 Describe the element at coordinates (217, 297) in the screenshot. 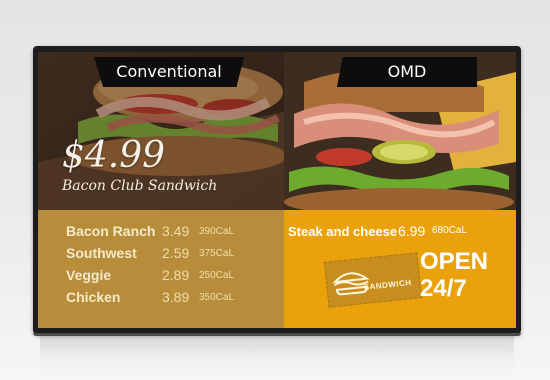

I see `menu-item-calories: 350CaL` at that location.